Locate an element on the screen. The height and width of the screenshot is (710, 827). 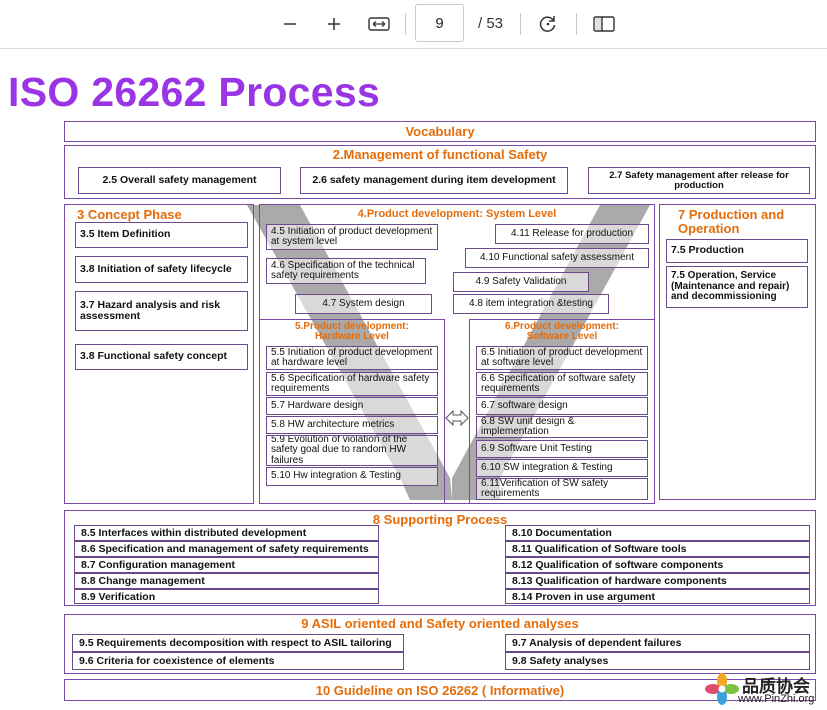
watermark-url: www.PinZhi.org is located at coordinates (776, 699).